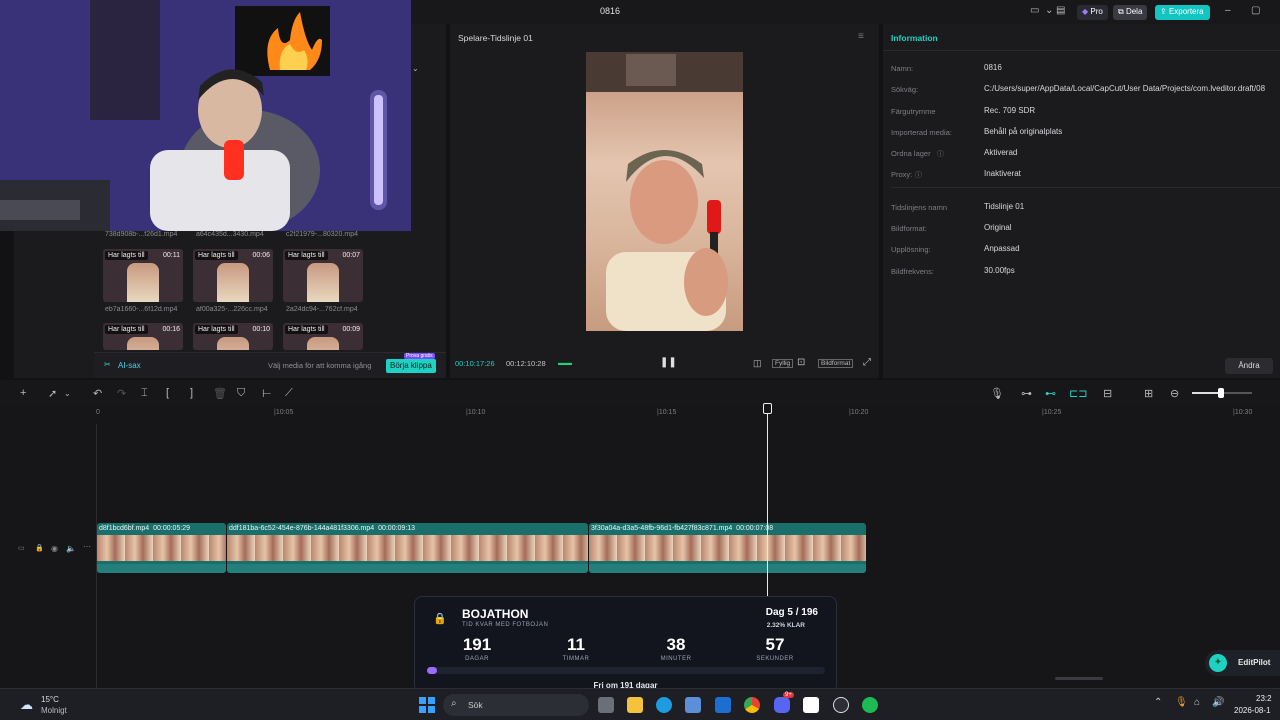 This screenshot has height=720, width=1280. Describe the element at coordinates (811, 705) in the screenshot. I see `capcut-icon` at that location.